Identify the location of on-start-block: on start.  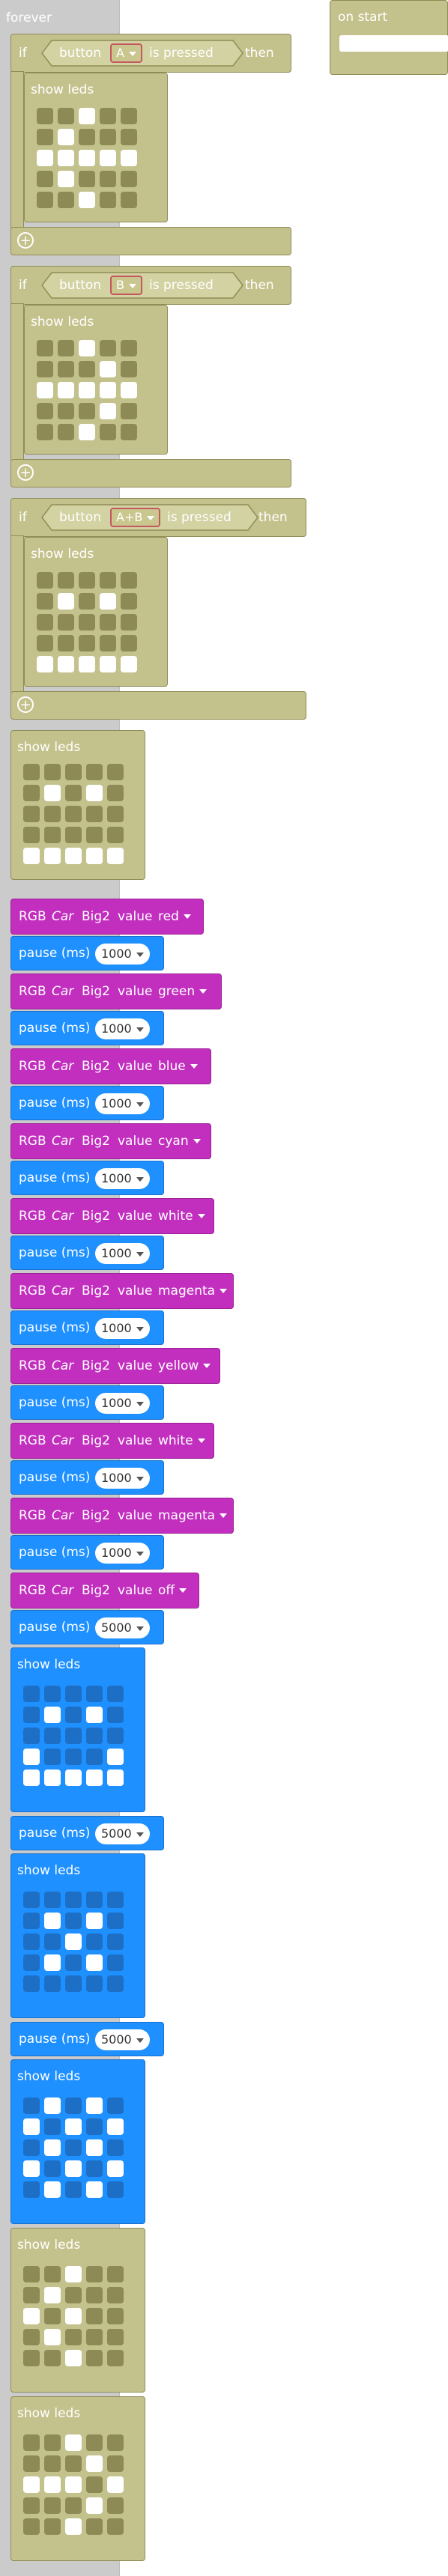
(389, 37).